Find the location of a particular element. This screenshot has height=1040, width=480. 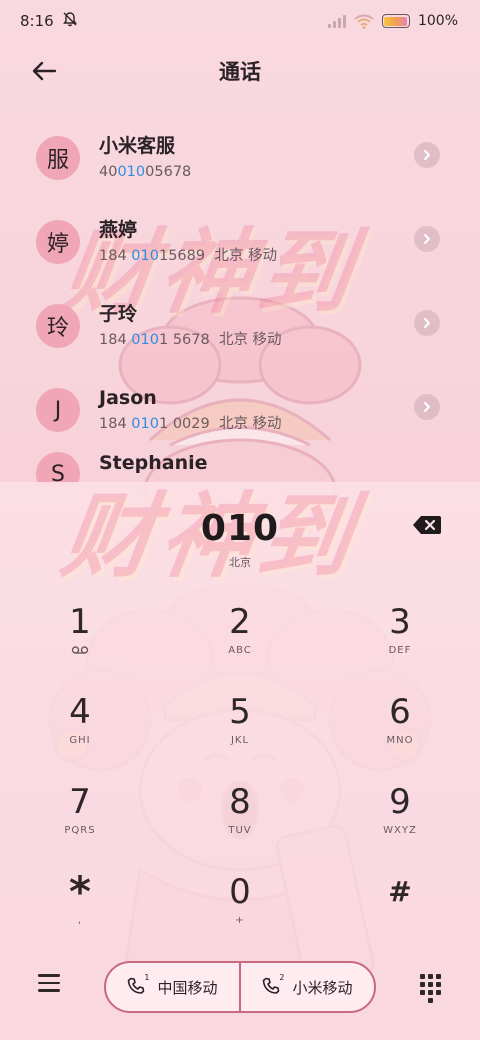

number-suffix: 15689 is located at coordinates (182, 256).